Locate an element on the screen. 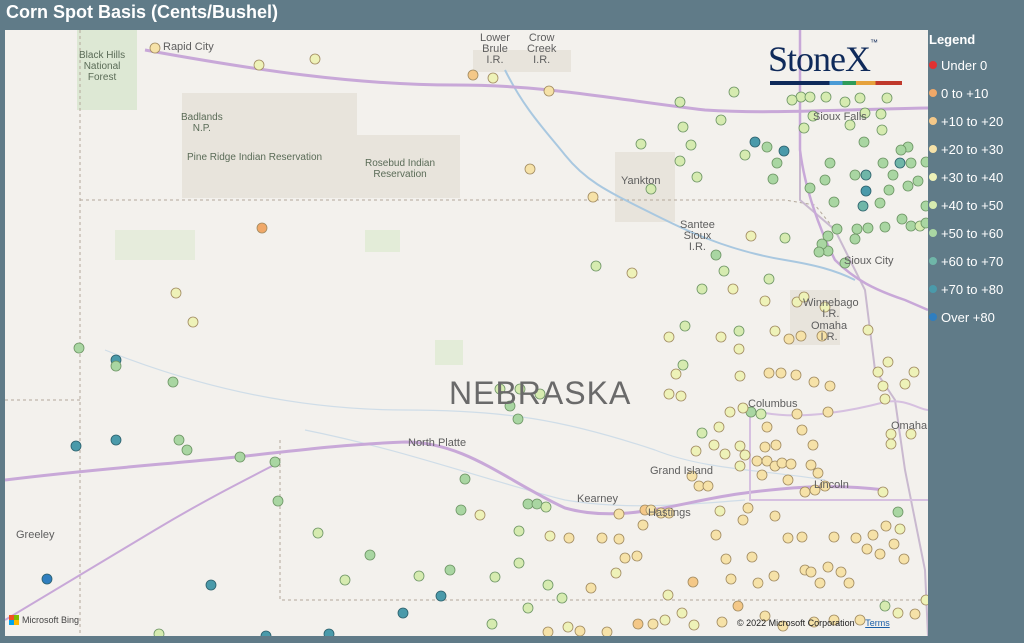 The image size is (1024, 643). legend-item: 0 to +10 is located at coordinates (966, 93).